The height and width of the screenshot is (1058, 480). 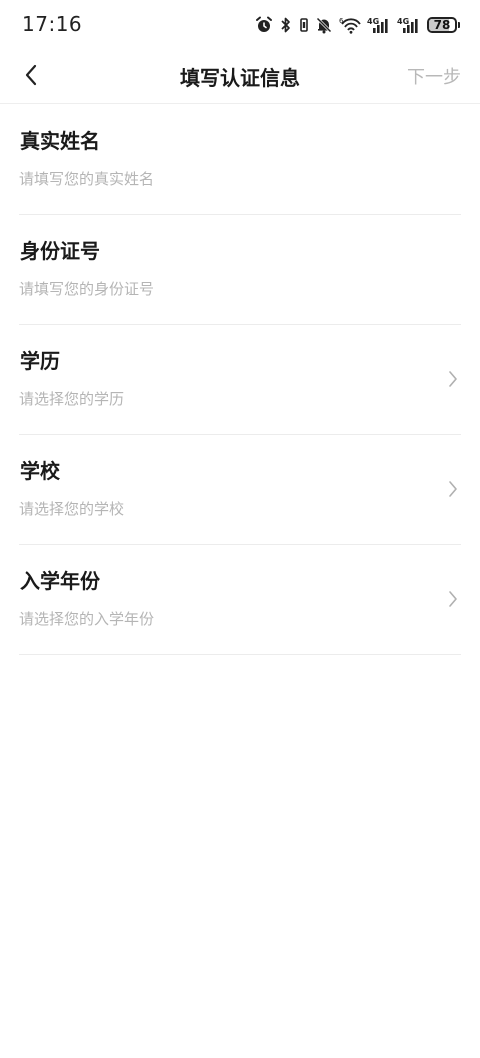 I want to click on enroll-year-label: 入学年份, so click(x=60, y=581).